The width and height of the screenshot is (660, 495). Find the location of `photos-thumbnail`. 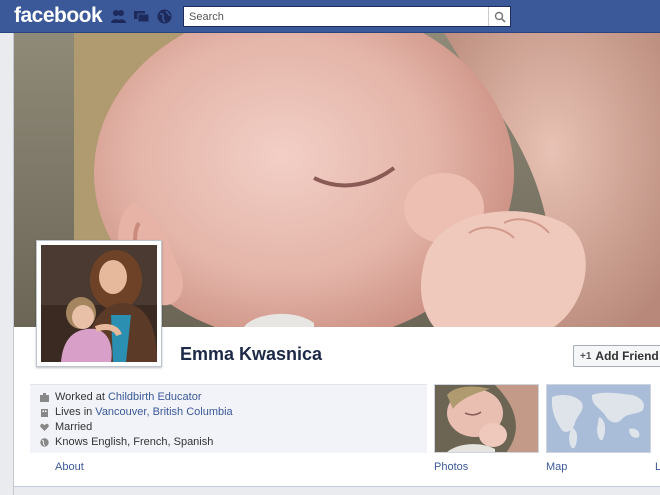

photos-thumbnail is located at coordinates (486, 418).